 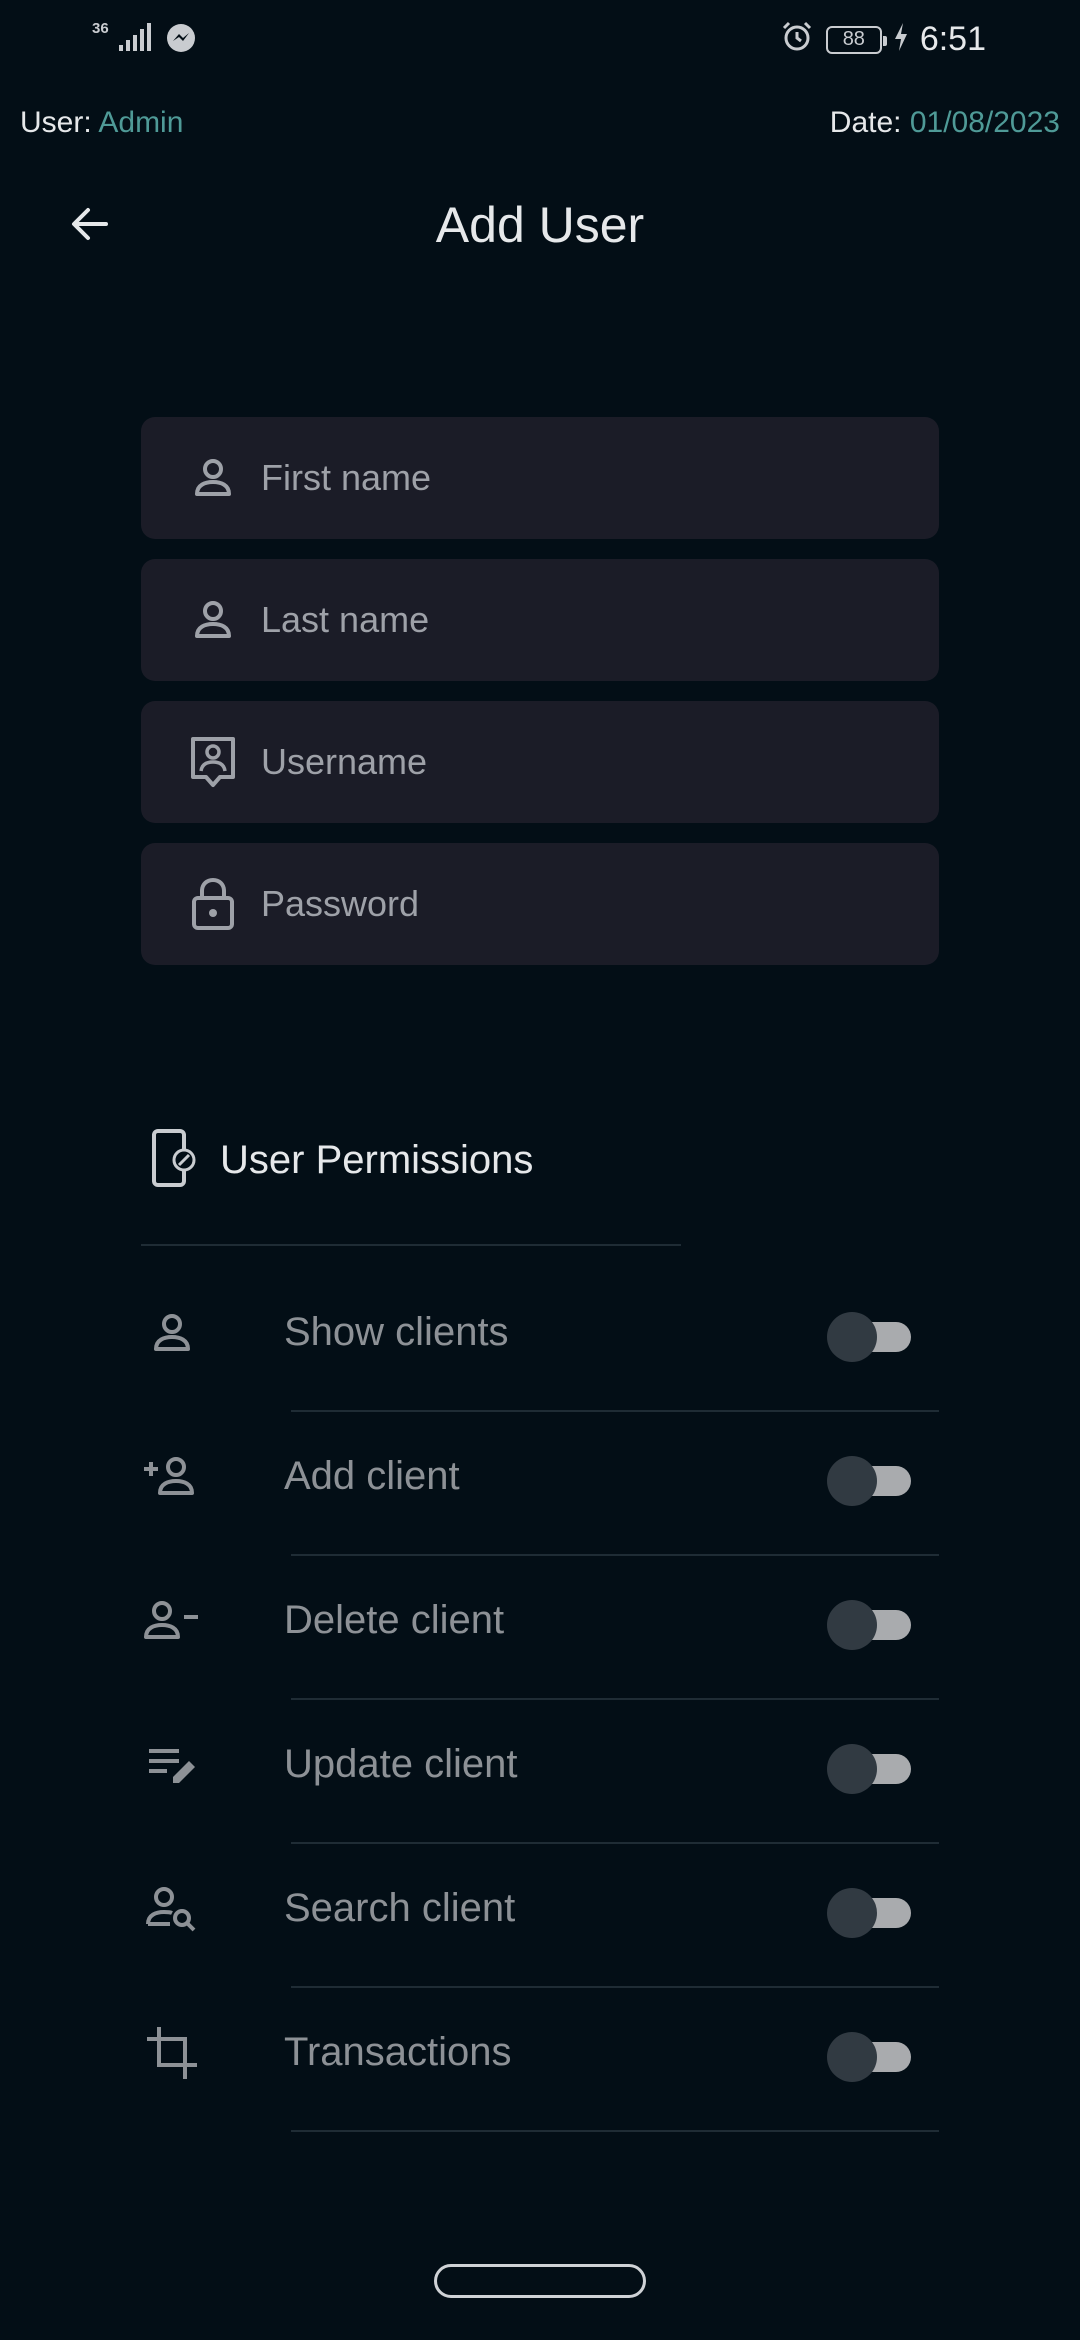 What do you see at coordinates (56, 122) in the screenshot?
I see `user-label: User:` at bounding box center [56, 122].